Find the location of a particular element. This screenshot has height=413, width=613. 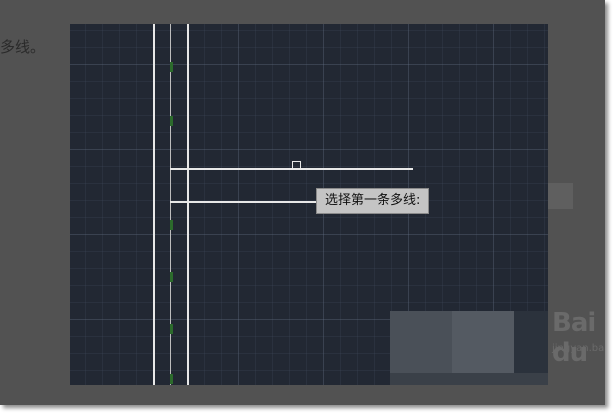

command-prompt-tooltip: 选择第一条多线: is located at coordinates (373, 201).